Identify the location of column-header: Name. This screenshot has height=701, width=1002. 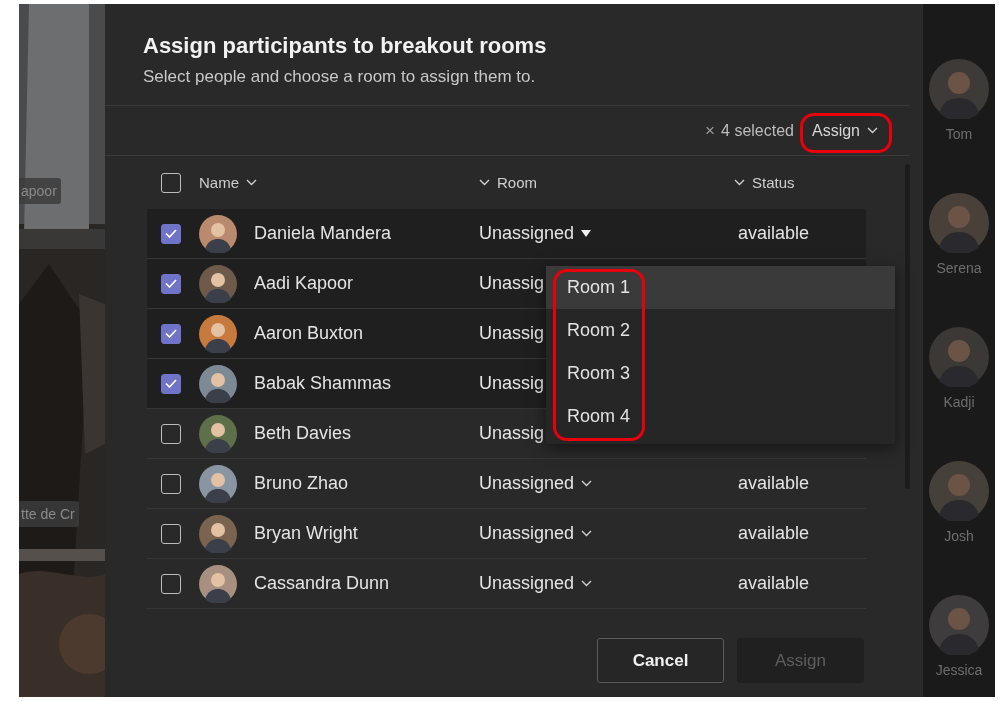
(219, 182).